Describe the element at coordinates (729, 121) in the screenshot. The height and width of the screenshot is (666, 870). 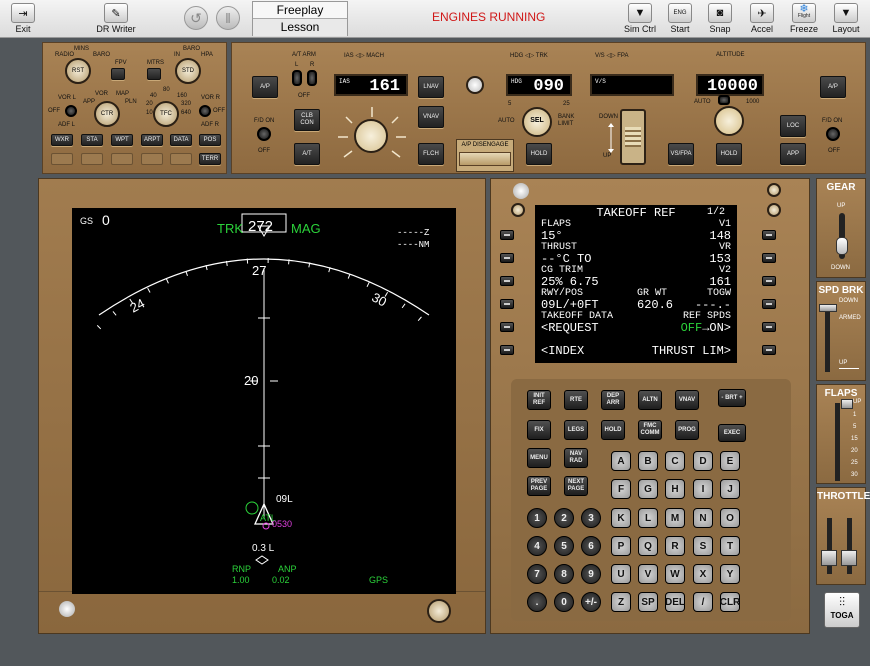
I see `alt-selector-knob` at that location.